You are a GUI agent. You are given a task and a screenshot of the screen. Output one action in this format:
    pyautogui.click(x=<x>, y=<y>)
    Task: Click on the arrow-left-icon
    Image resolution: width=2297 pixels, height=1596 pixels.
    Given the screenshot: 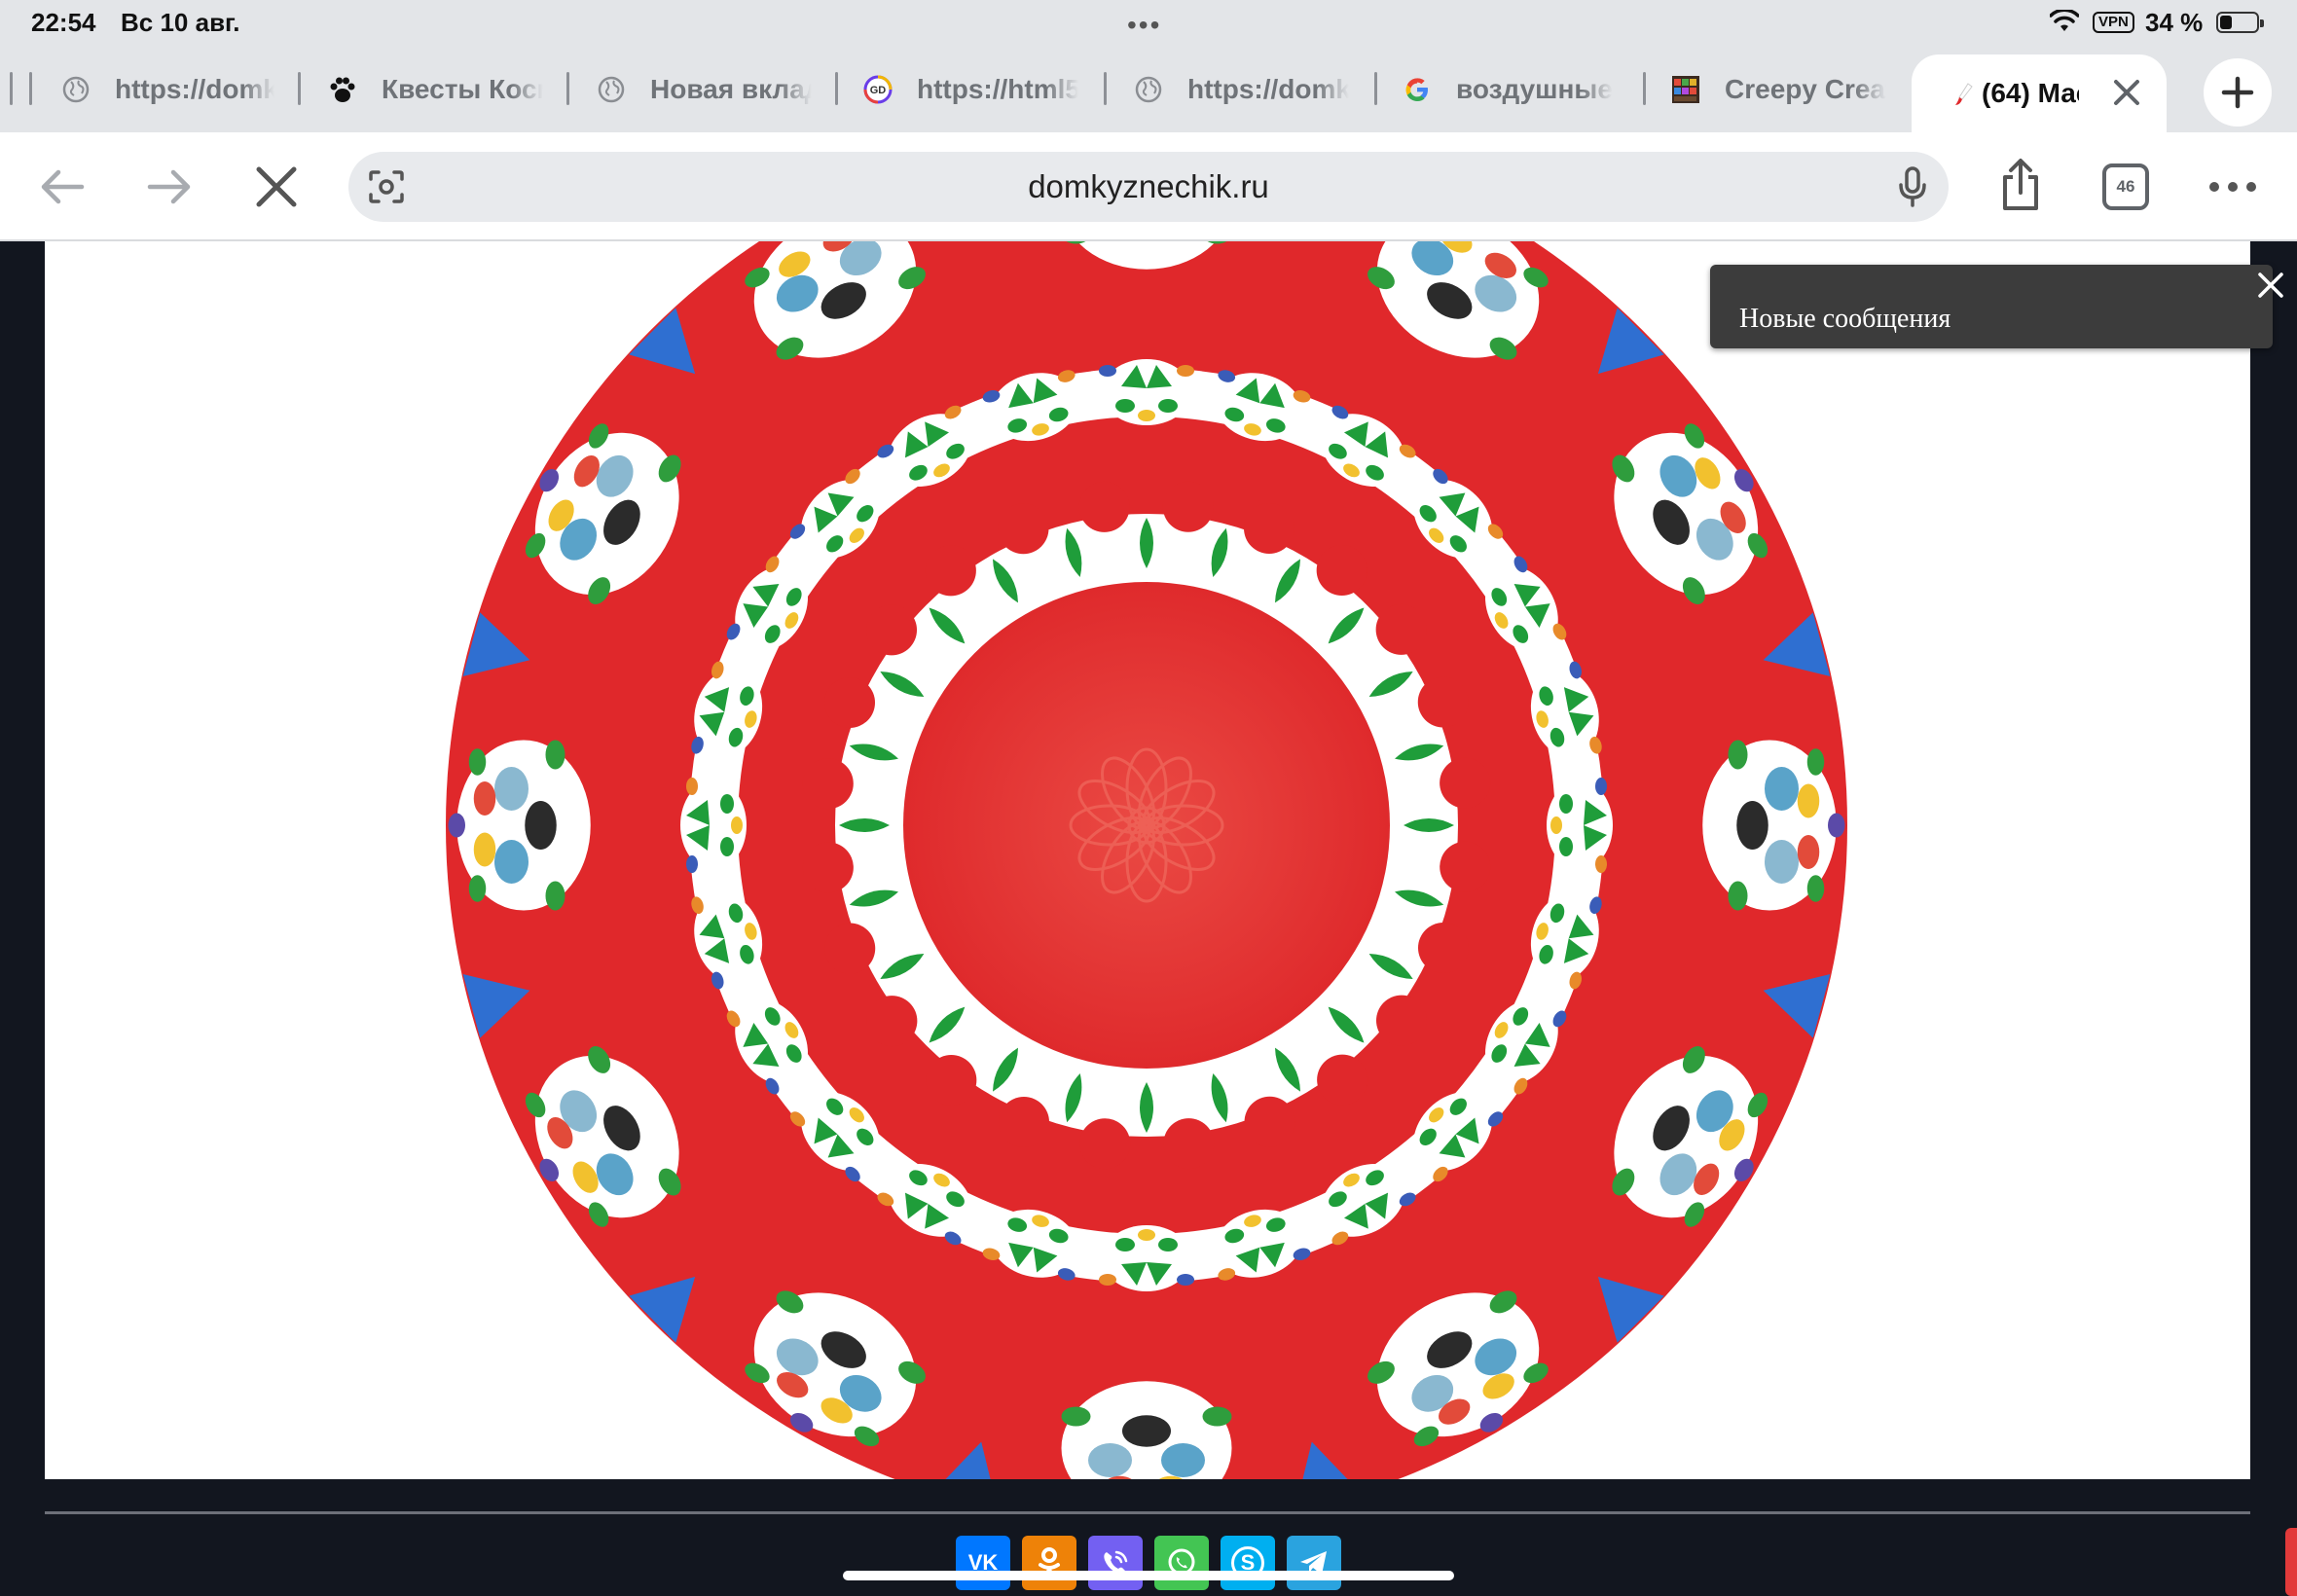 What is the action you would take?
    pyautogui.click(x=63, y=186)
    